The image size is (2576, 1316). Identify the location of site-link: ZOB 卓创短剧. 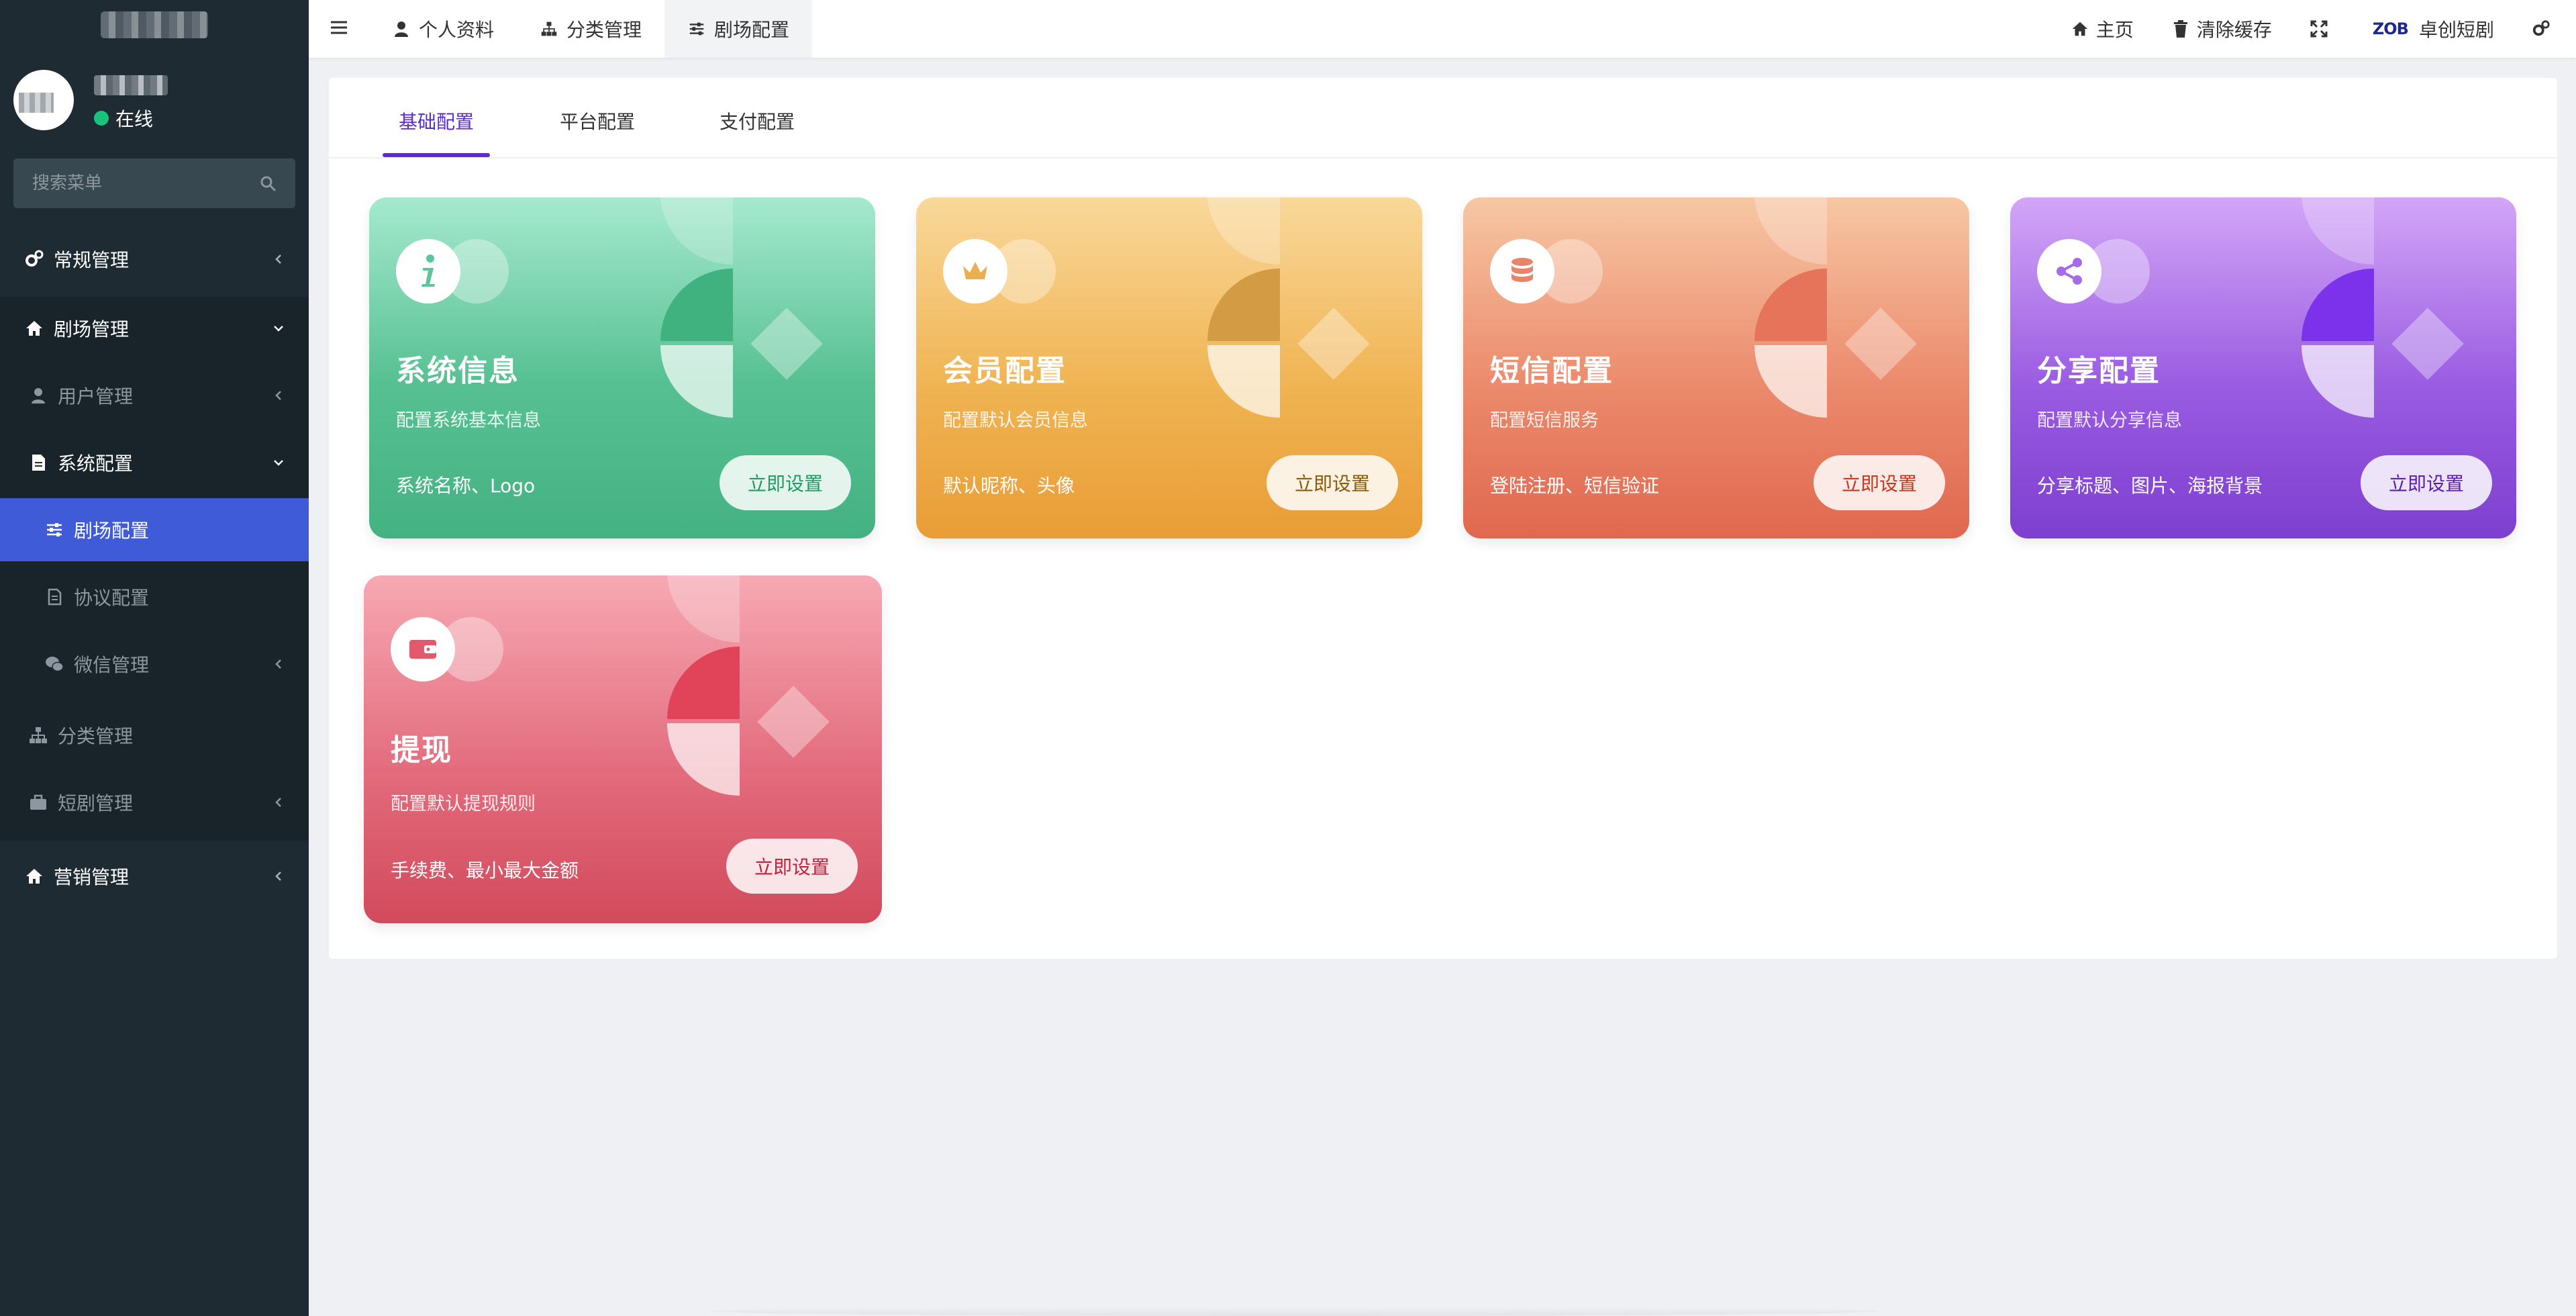
(2433, 29).